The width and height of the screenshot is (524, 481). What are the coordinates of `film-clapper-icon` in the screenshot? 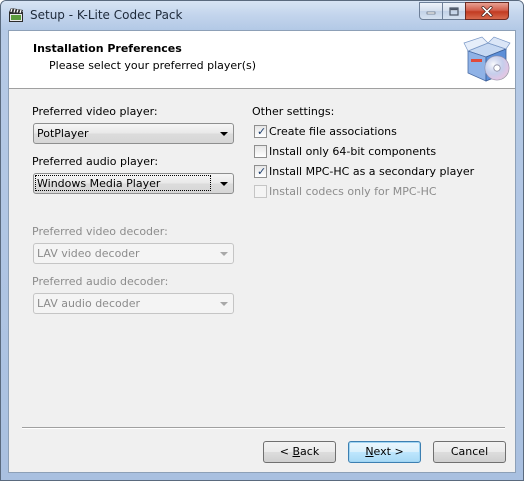 It's located at (16, 15).